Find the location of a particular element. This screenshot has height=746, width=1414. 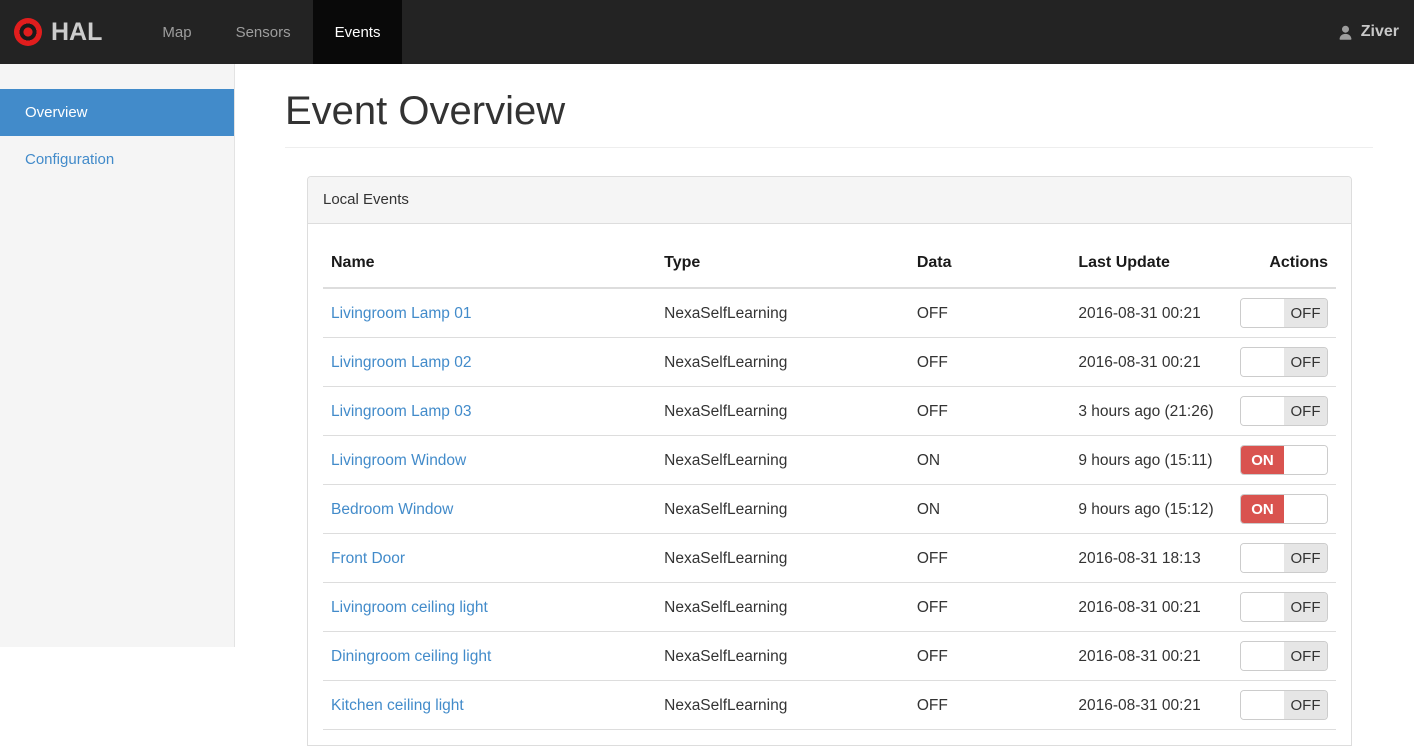

brand-label: HAL is located at coordinates (77, 31).